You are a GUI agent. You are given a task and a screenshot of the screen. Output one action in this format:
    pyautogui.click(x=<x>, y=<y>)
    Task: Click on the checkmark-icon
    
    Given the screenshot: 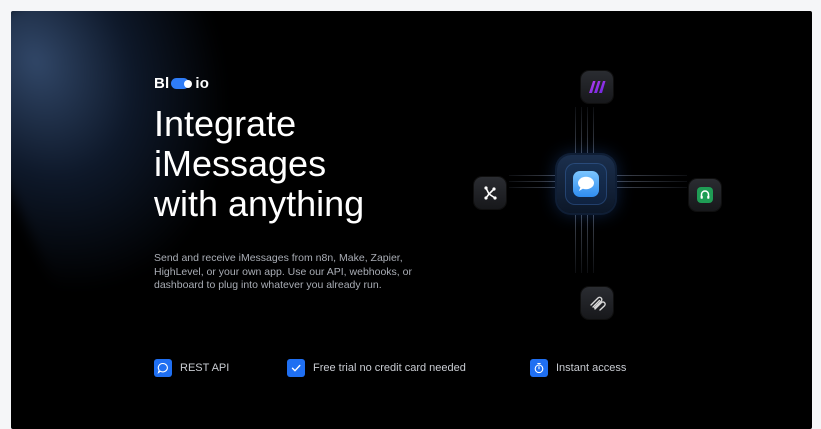 What is the action you would take?
    pyautogui.click(x=296, y=368)
    